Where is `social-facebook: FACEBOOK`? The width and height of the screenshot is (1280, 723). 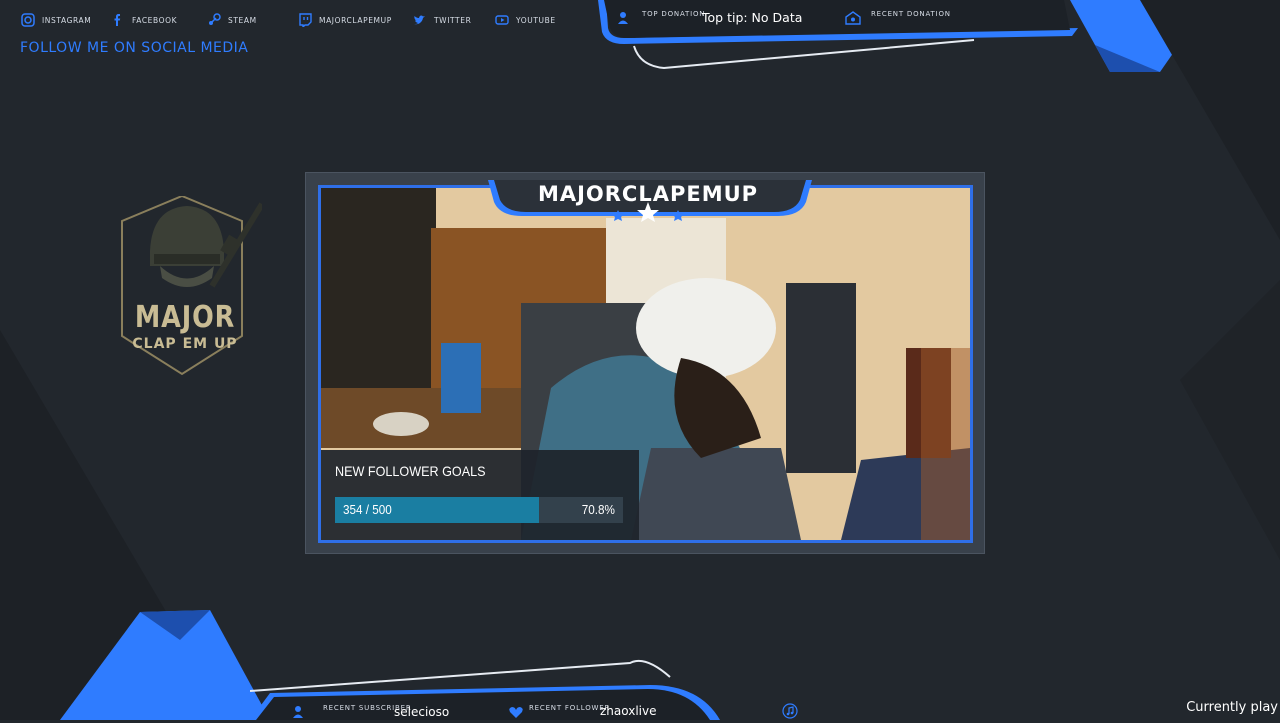
social-facebook: FACEBOOK is located at coordinates (143, 20).